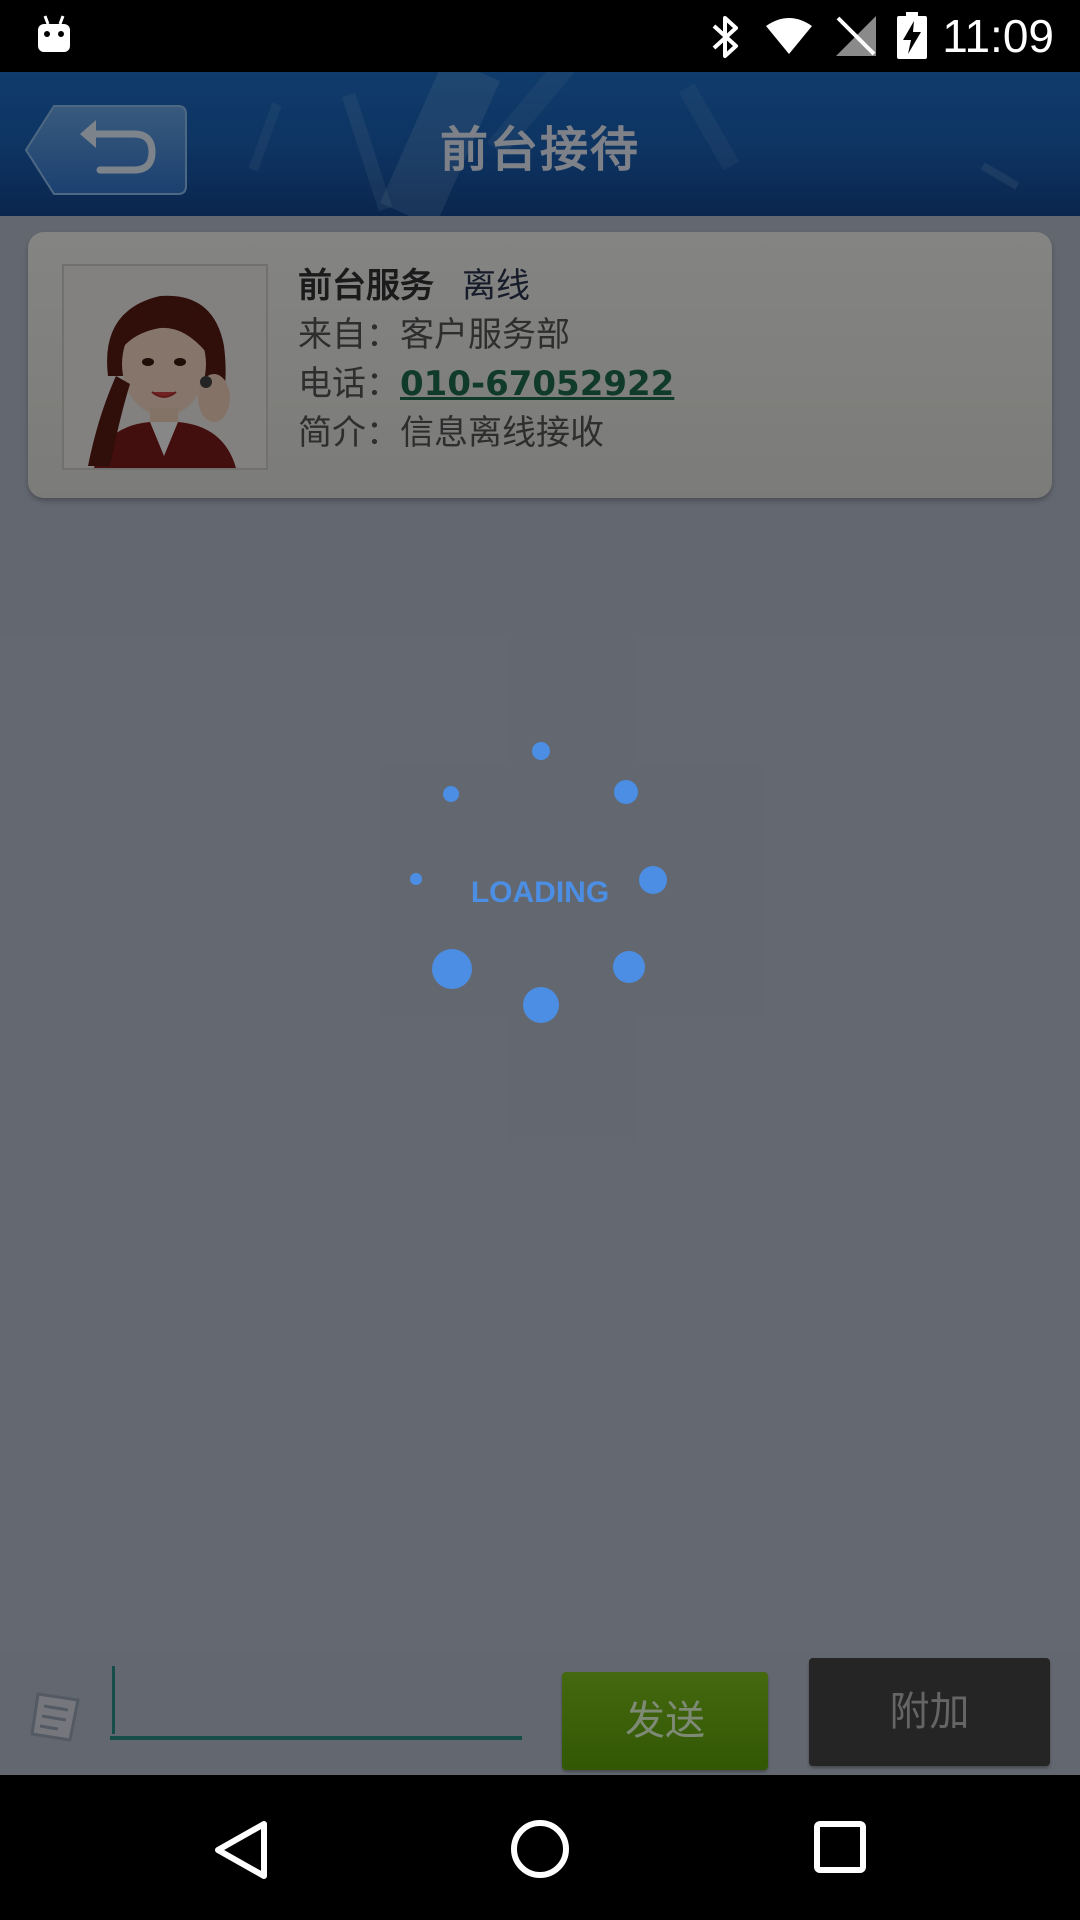  What do you see at coordinates (540, 1851) in the screenshot?
I see `nav-home-icon` at bounding box center [540, 1851].